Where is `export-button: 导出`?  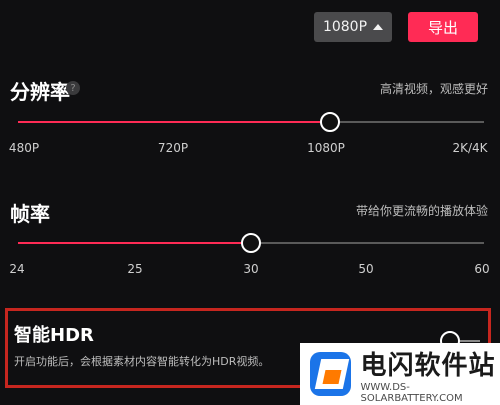
export-button: 导出 is located at coordinates (443, 27).